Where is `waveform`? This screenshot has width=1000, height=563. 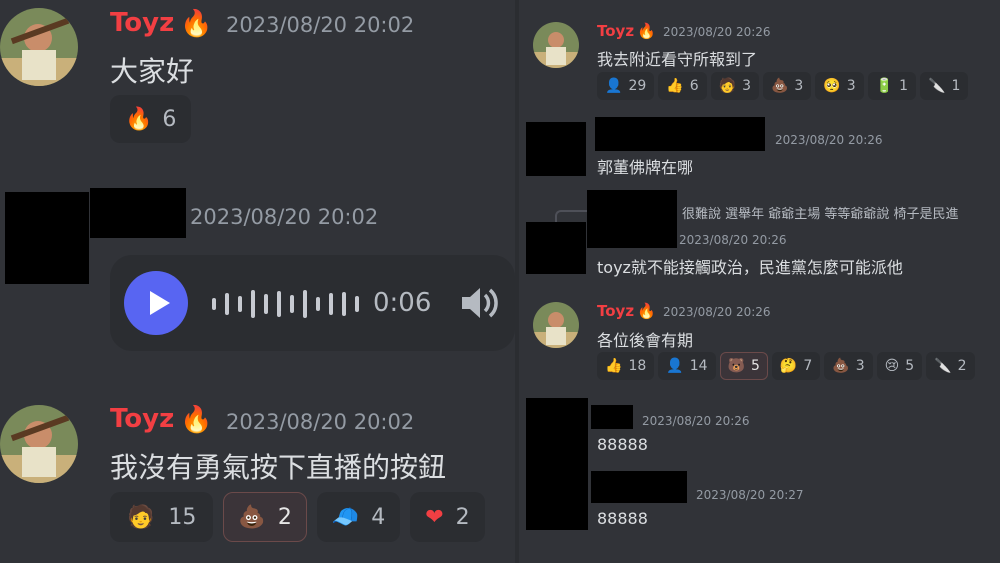
waveform is located at coordinates (290, 304).